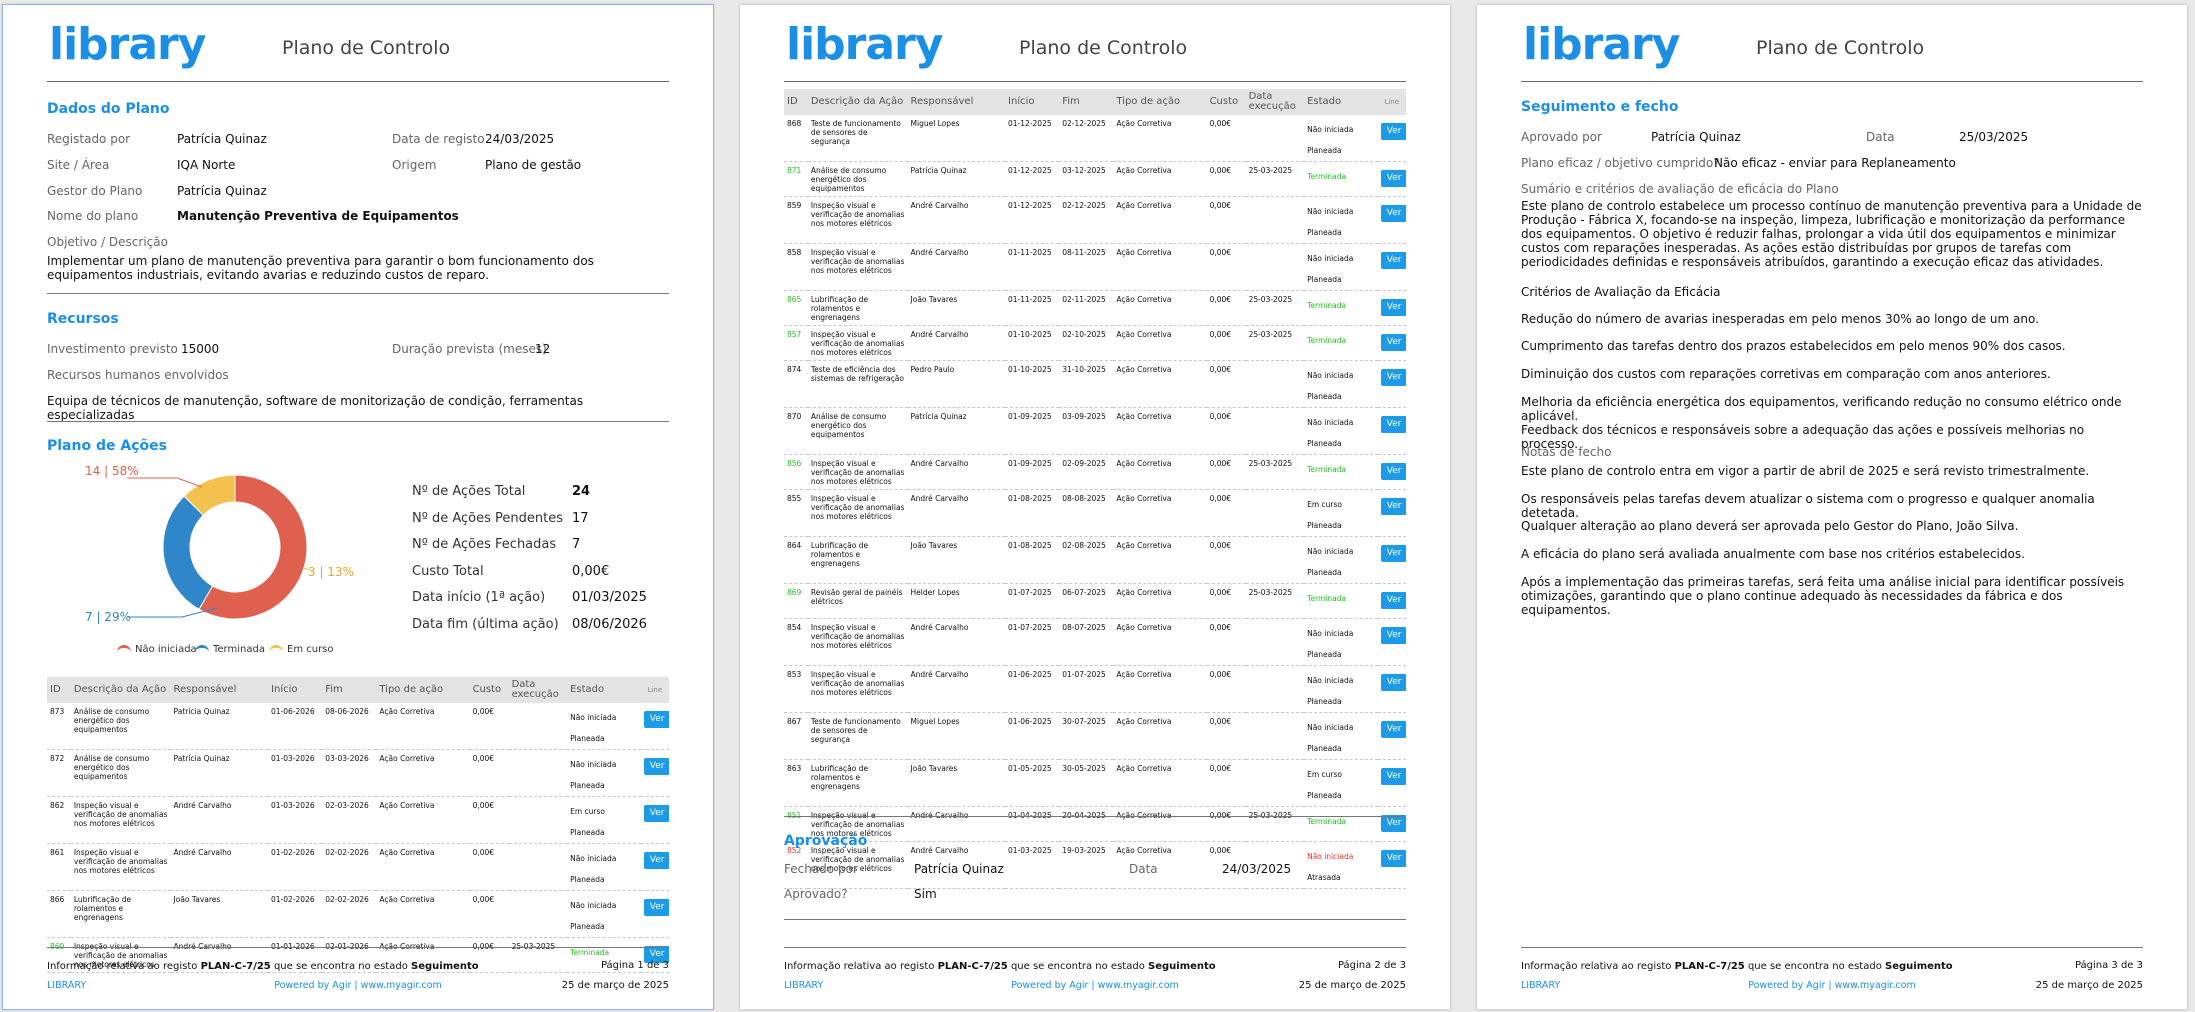 This screenshot has height=1012, width=2195. I want to click on column-header: Line, so click(654, 690).